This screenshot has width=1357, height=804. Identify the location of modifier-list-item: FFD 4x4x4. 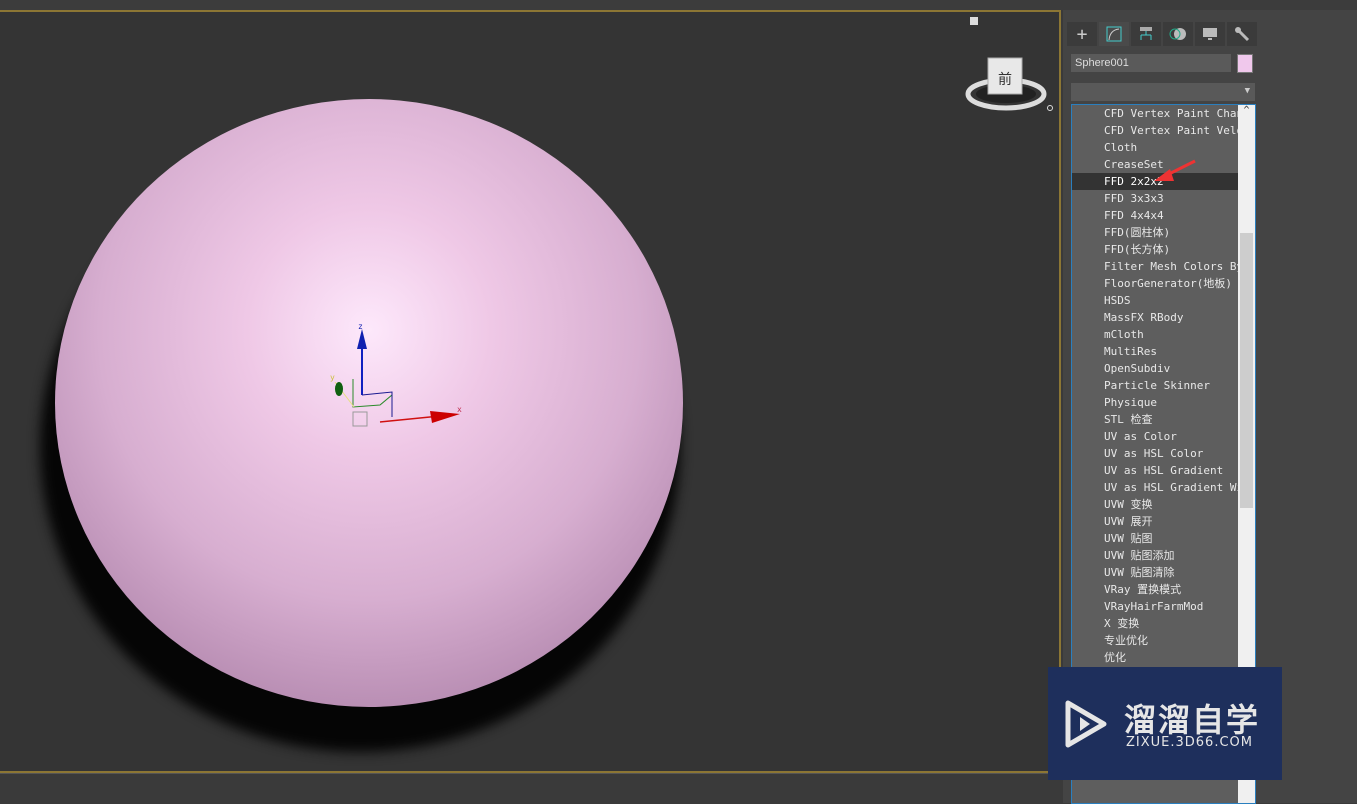
(1155, 215).